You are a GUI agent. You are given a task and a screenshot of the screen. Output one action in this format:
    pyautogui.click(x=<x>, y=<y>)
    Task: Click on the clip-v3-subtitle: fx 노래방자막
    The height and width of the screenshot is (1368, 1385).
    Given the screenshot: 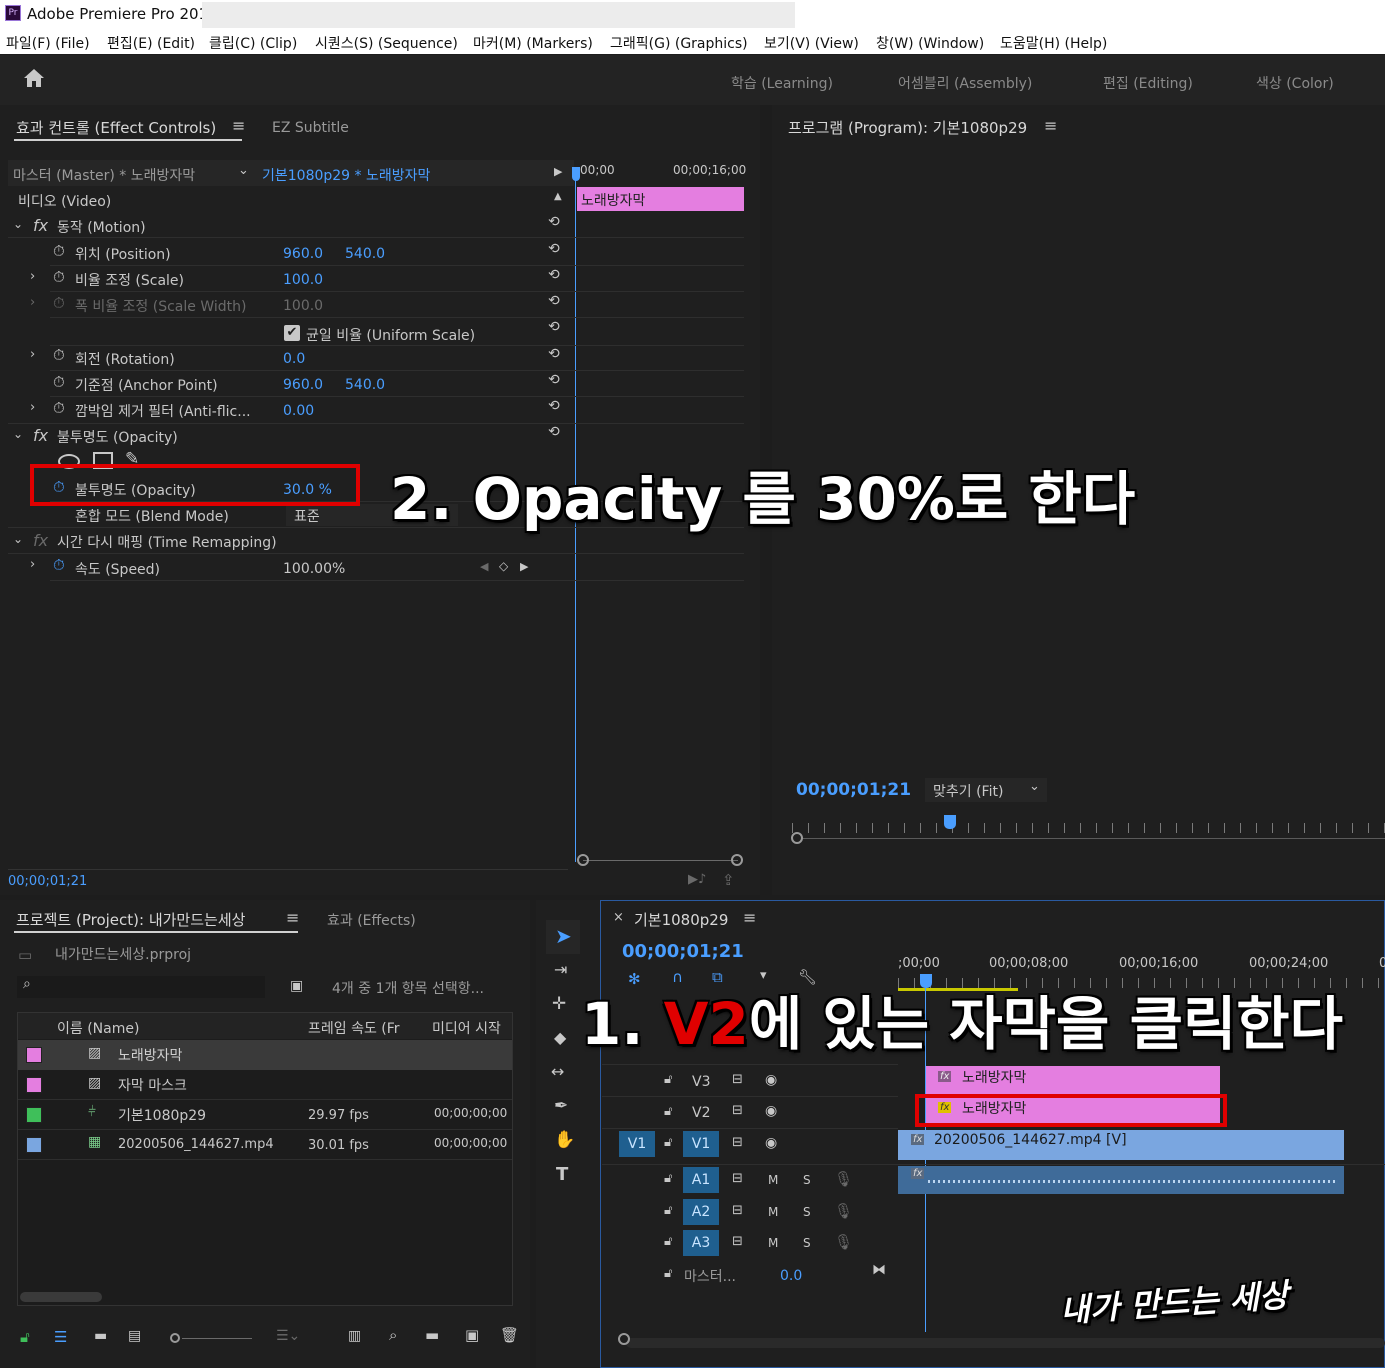 What is the action you would take?
    pyautogui.click(x=1073, y=1080)
    